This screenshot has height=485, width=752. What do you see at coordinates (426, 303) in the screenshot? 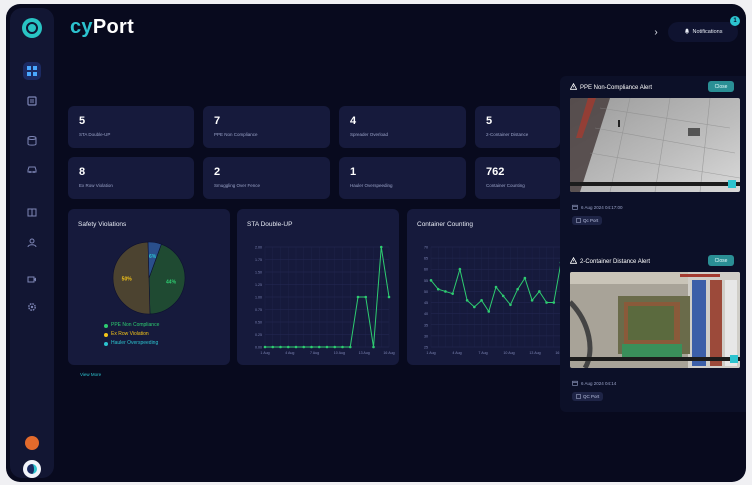
I see `y-tick-label: 45` at bounding box center [426, 303].